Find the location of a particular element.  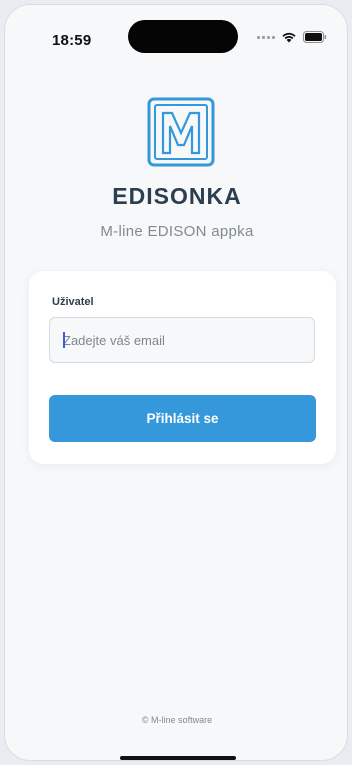

status-time: 18:59 is located at coordinates (72, 40).